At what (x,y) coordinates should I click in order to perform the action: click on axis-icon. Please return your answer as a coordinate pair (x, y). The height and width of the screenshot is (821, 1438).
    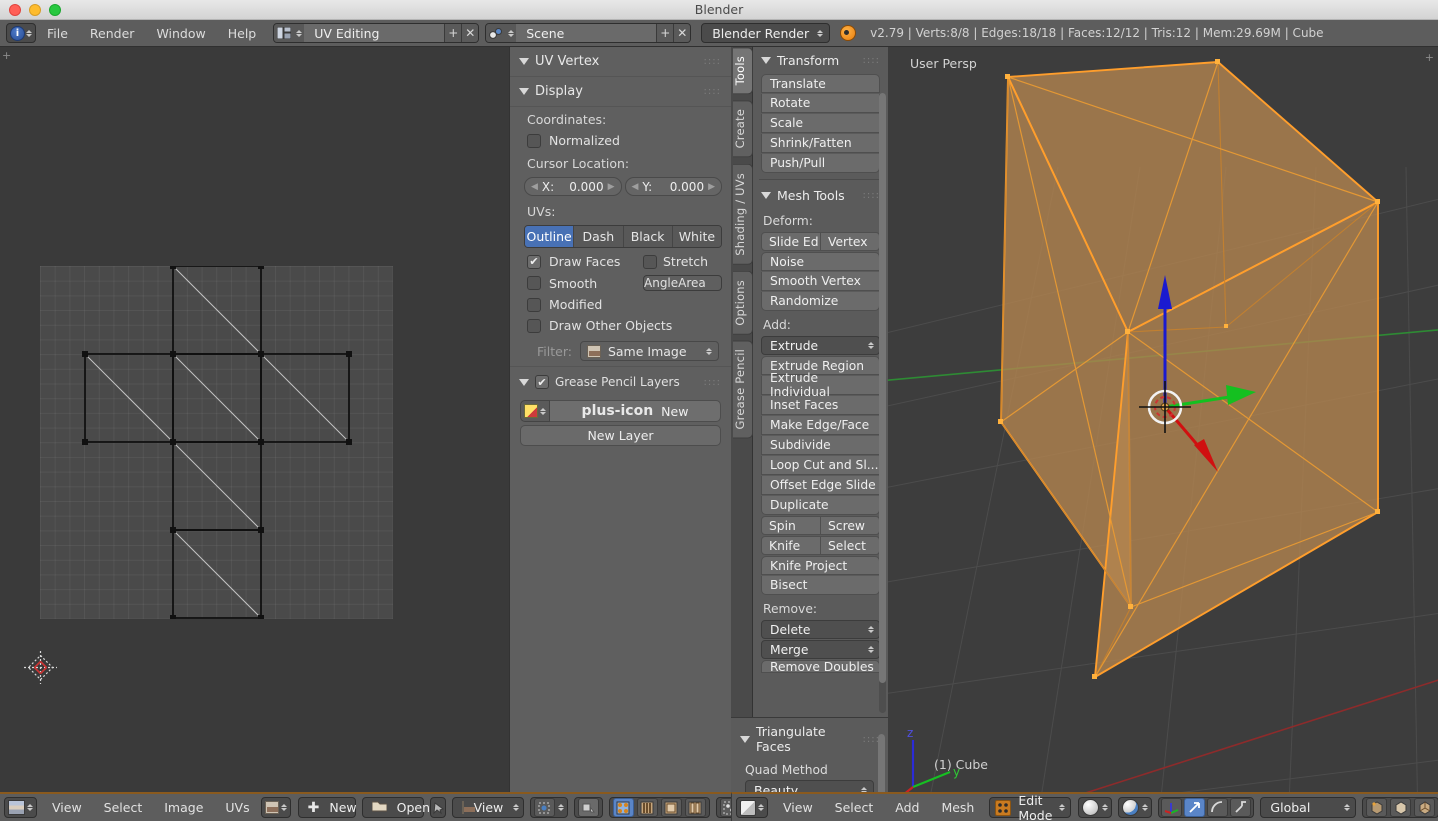
    Looking at the image, I should click on (1172, 807).